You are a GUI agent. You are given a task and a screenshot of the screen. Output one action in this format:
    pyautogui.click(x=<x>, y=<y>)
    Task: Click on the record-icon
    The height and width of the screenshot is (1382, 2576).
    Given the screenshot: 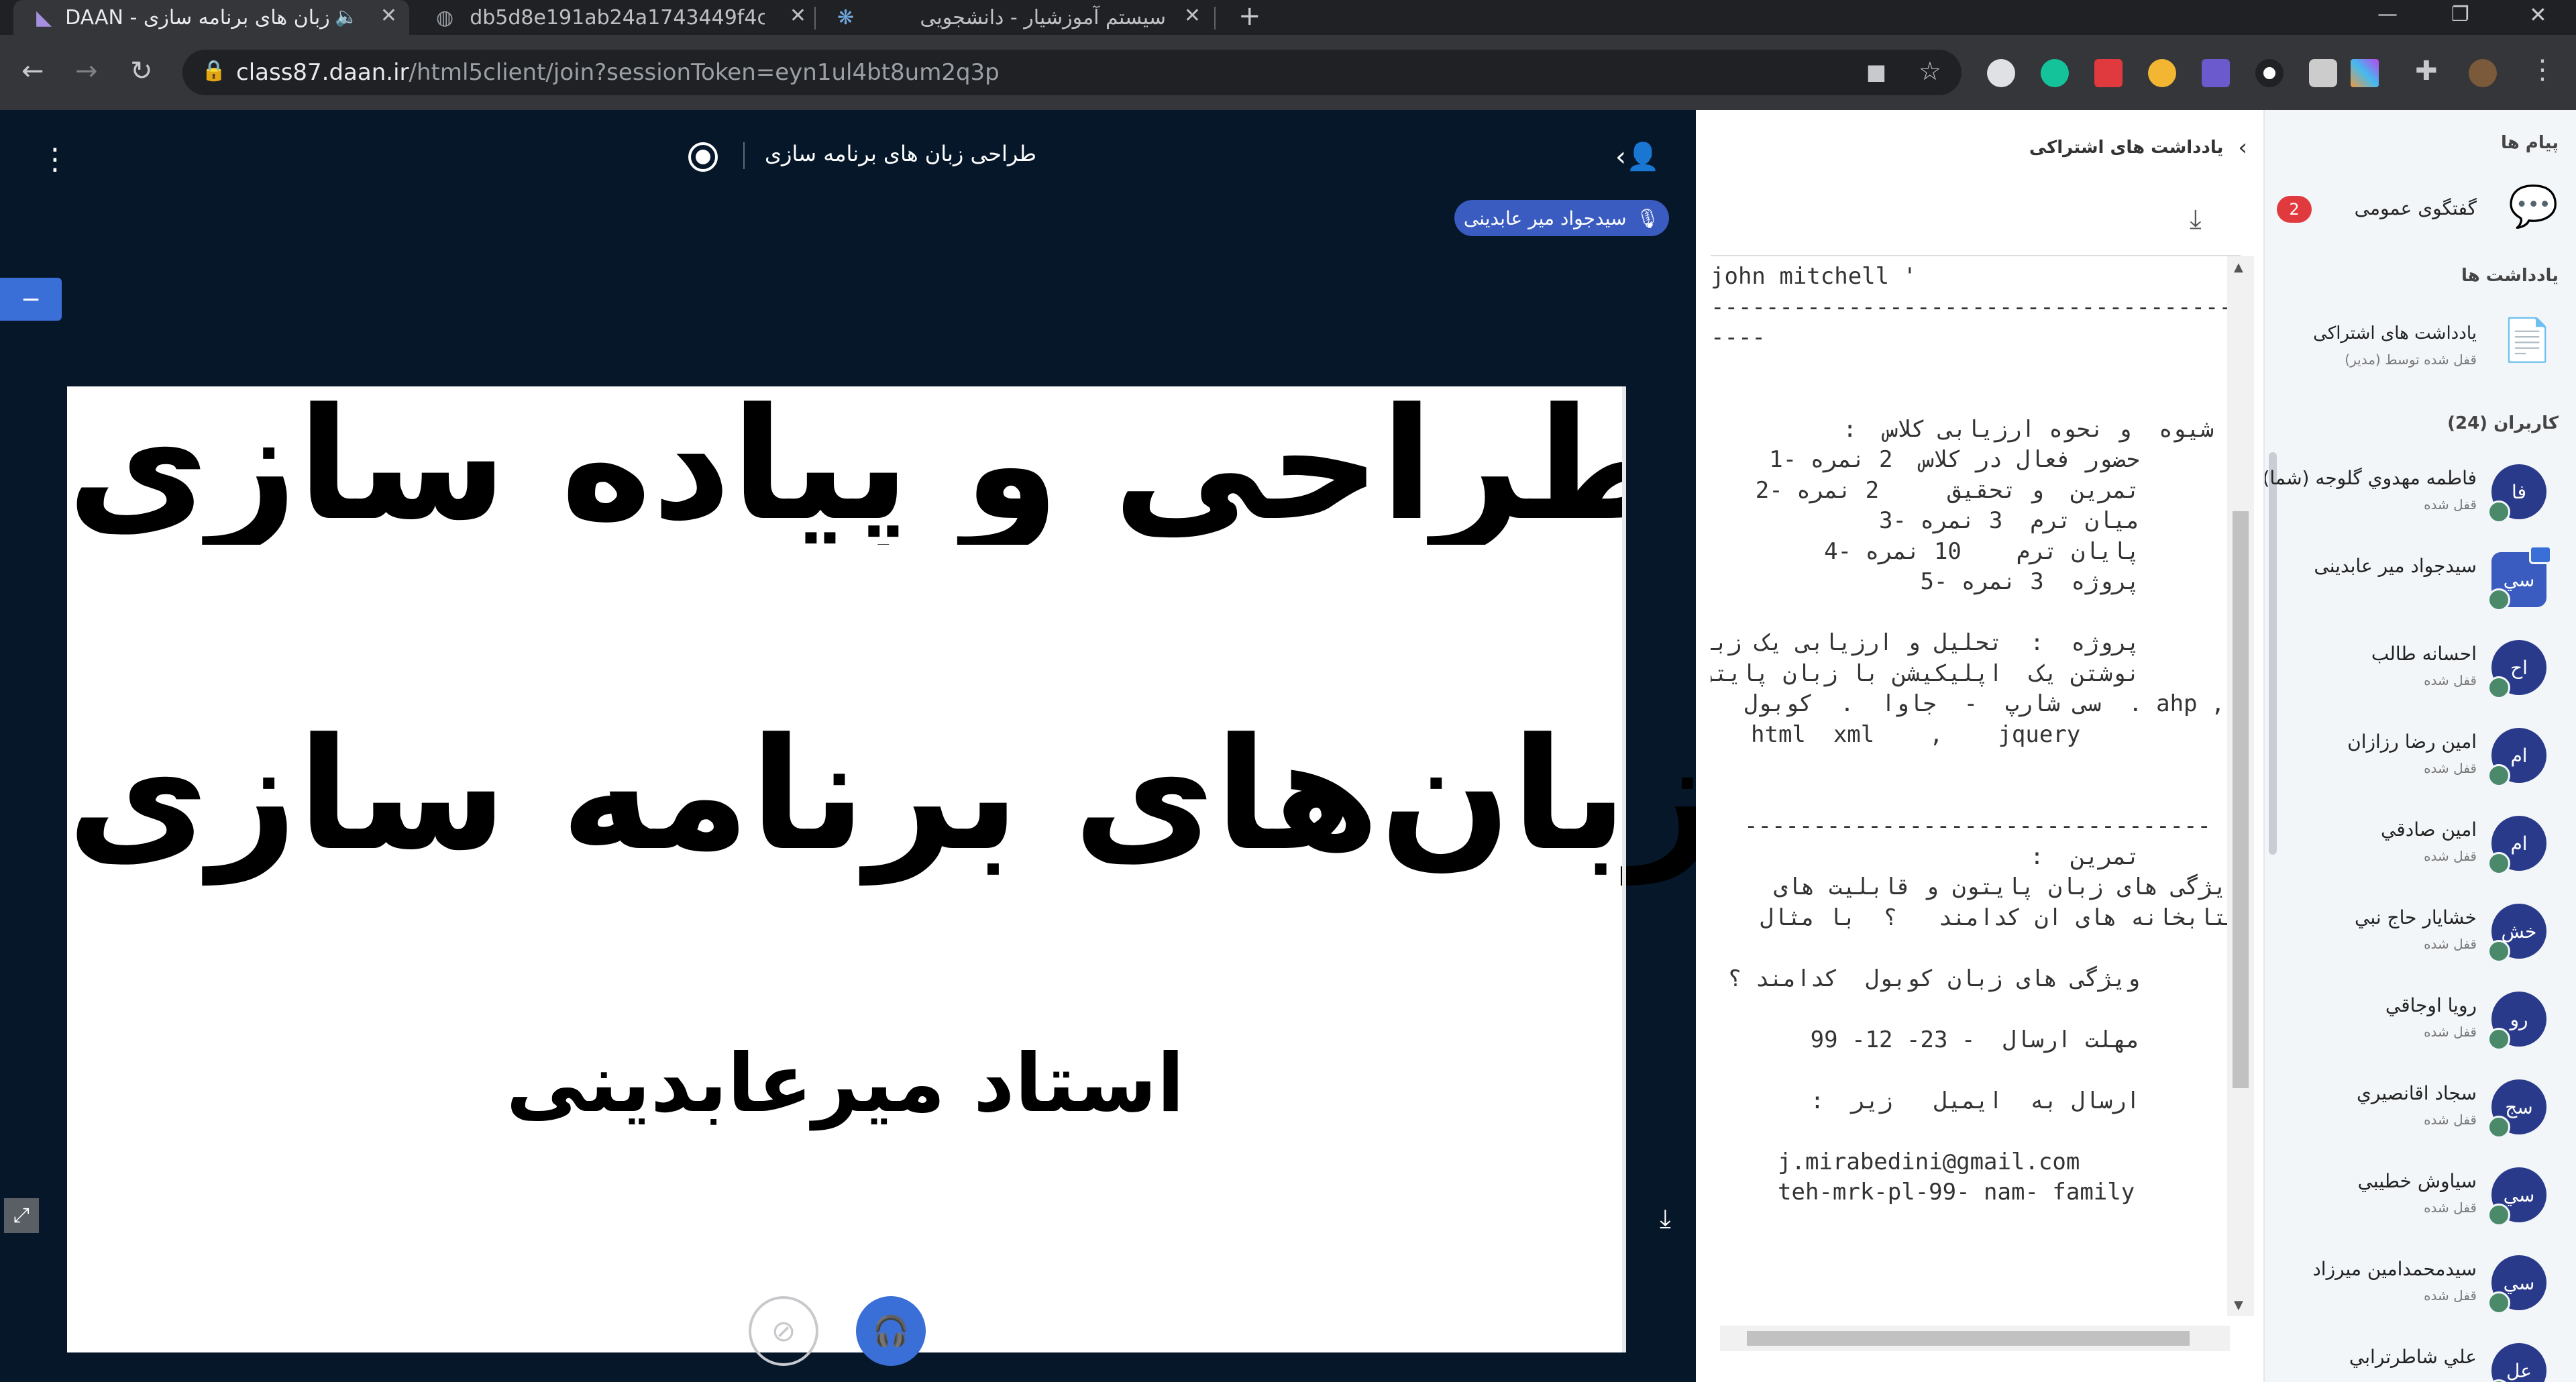 What is the action you would take?
    pyautogui.click(x=2269, y=73)
    